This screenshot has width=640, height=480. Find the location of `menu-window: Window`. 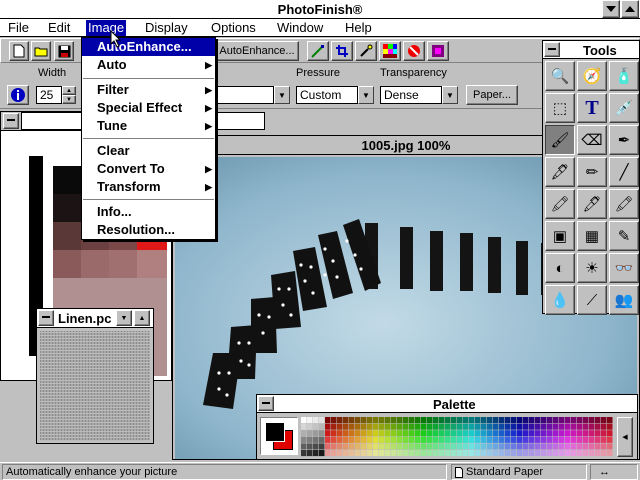

menu-window: Window is located at coordinates (300, 28).